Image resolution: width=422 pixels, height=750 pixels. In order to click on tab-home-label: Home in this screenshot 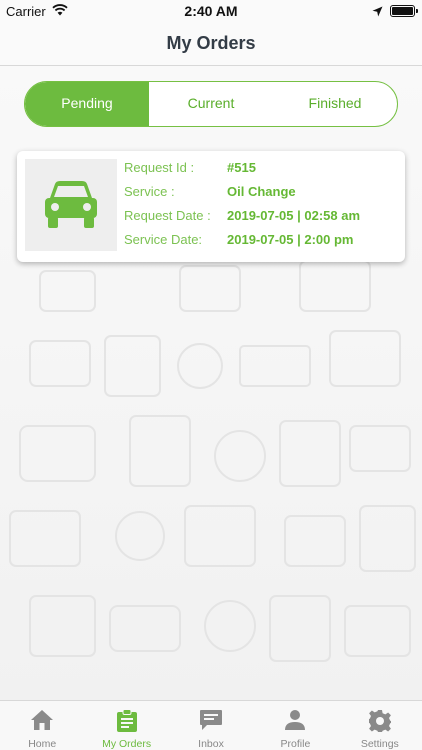, I will do `click(42, 744)`.